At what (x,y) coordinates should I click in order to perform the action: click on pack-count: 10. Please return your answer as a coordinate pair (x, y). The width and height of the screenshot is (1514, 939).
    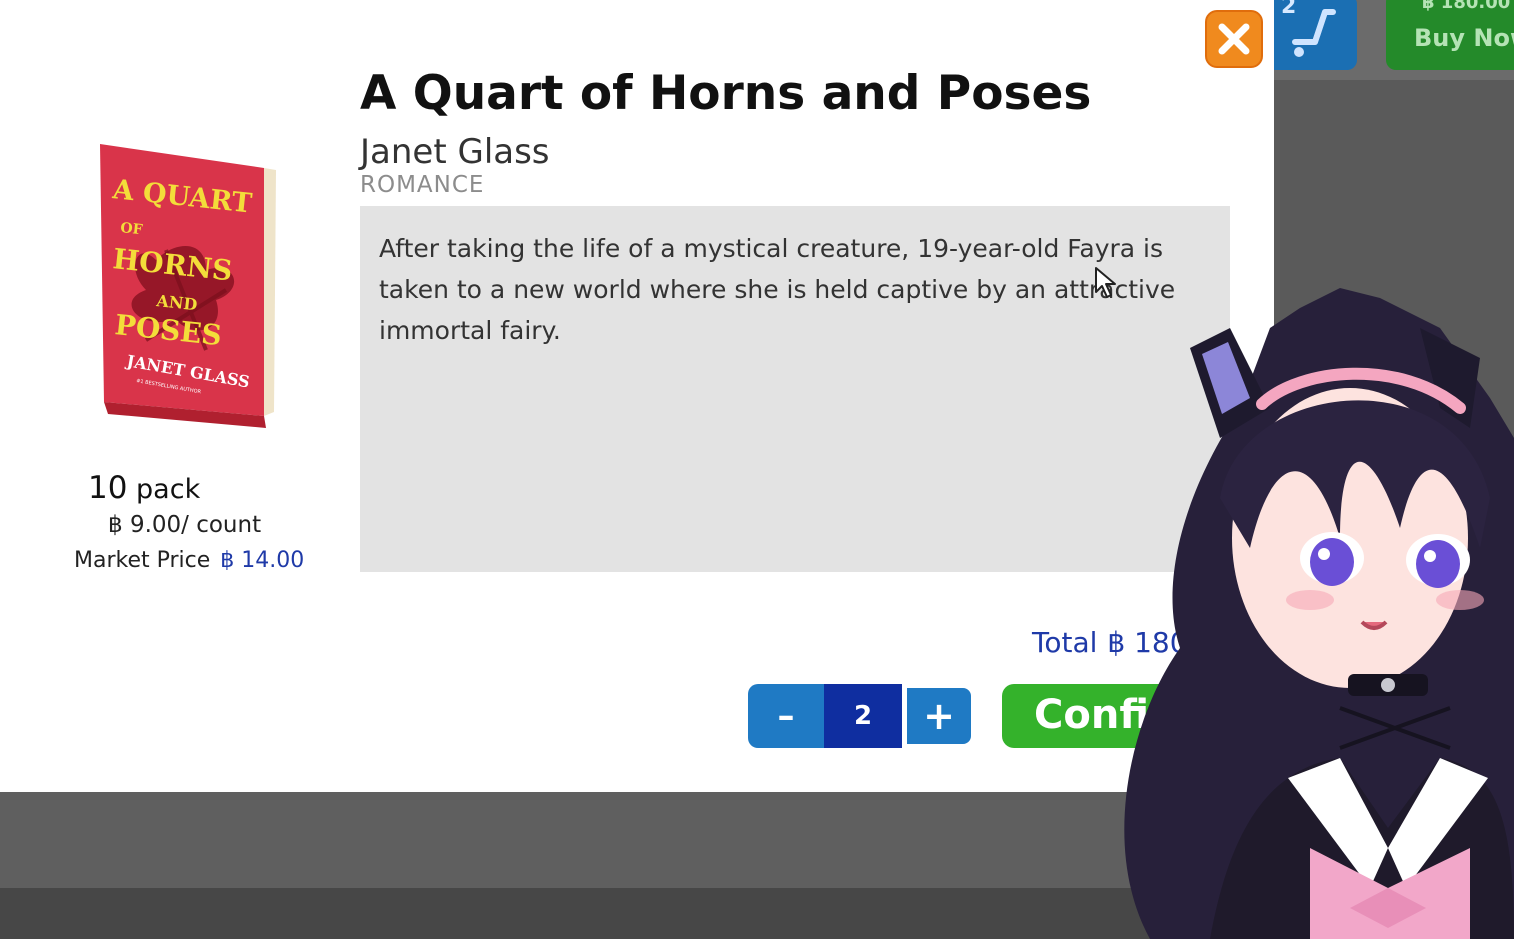
    Looking at the image, I should click on (108, 488).